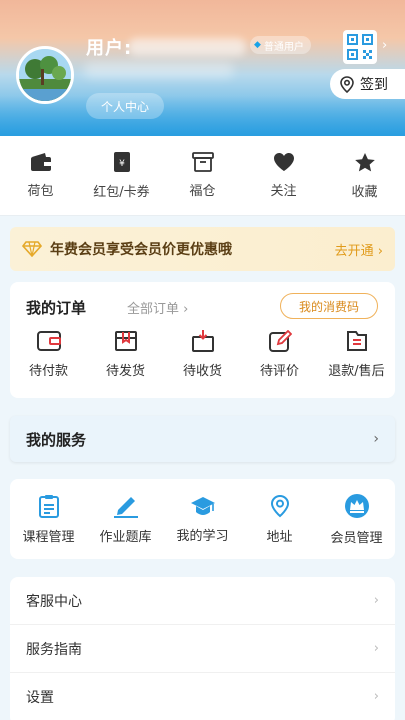 This screenshot has height=720, width=405. What do you see at coordinates (354, 251) in the screenshot?
I see `vip-open-label: 去开通` at bounding box center [354, 251].